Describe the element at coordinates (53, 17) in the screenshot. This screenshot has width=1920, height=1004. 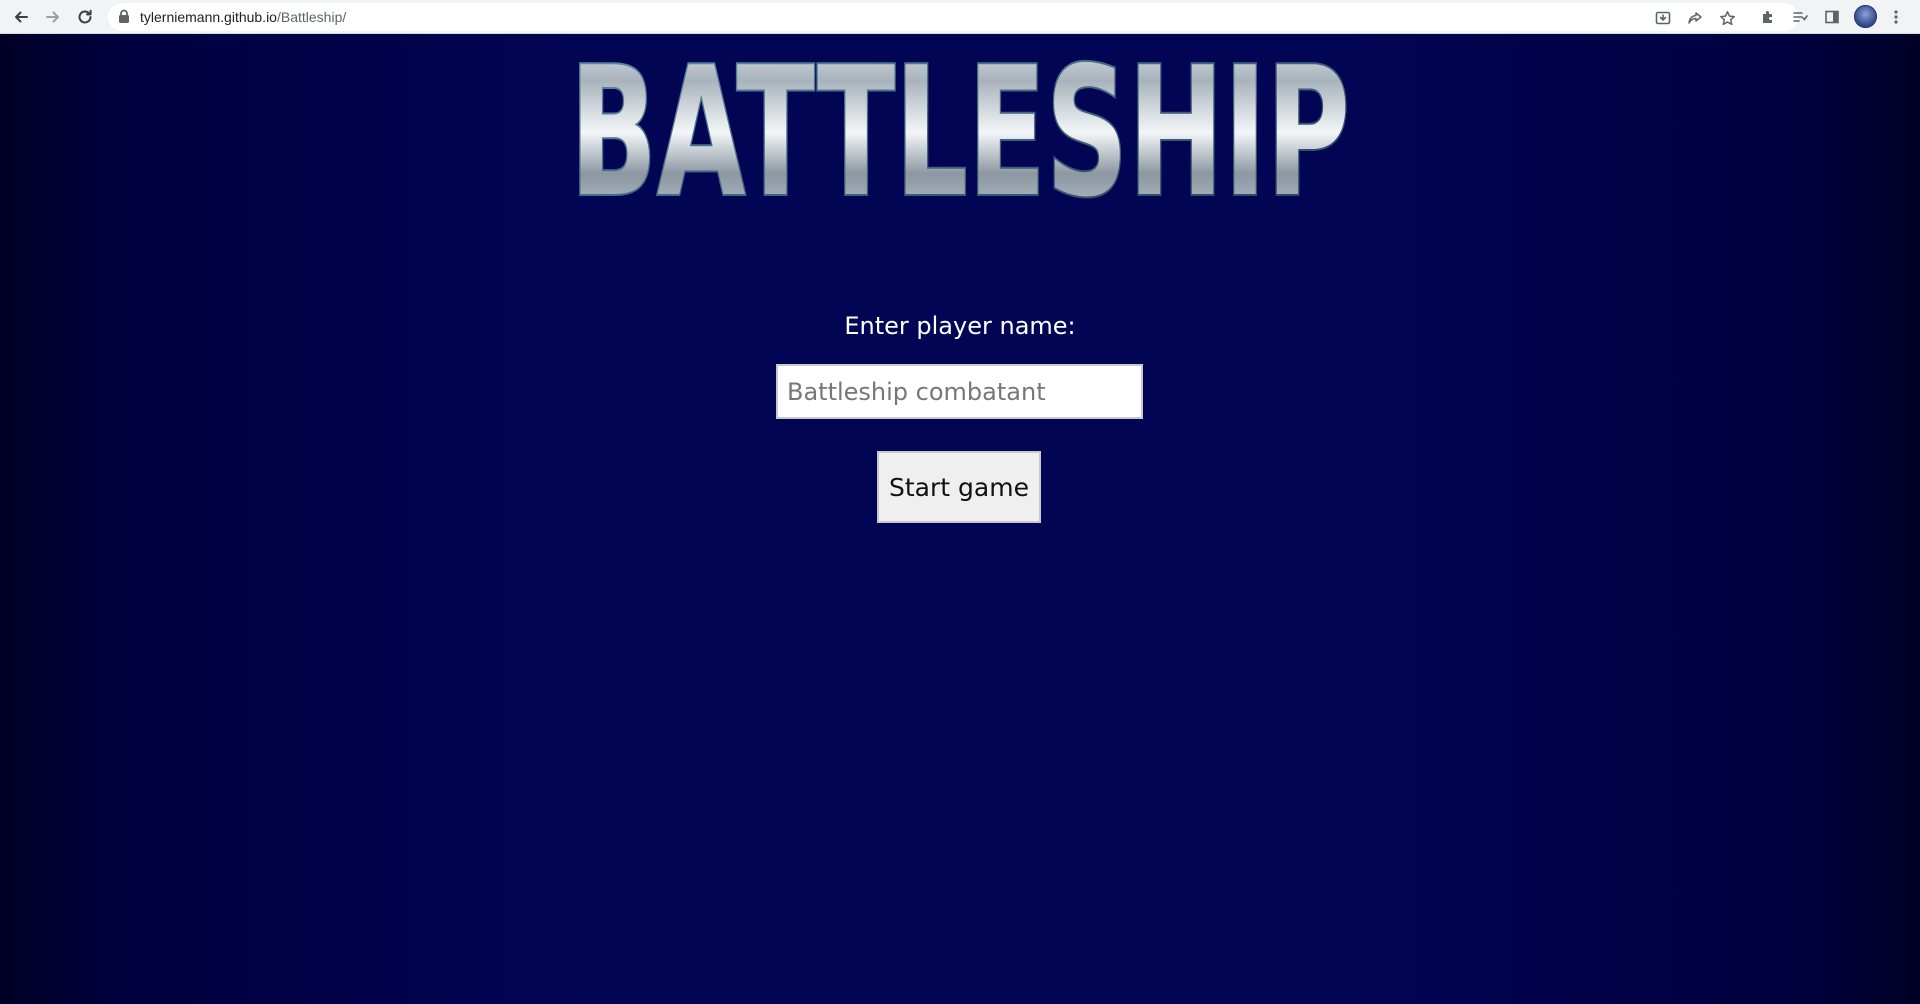
I see `arrow-right-icon` at that location.